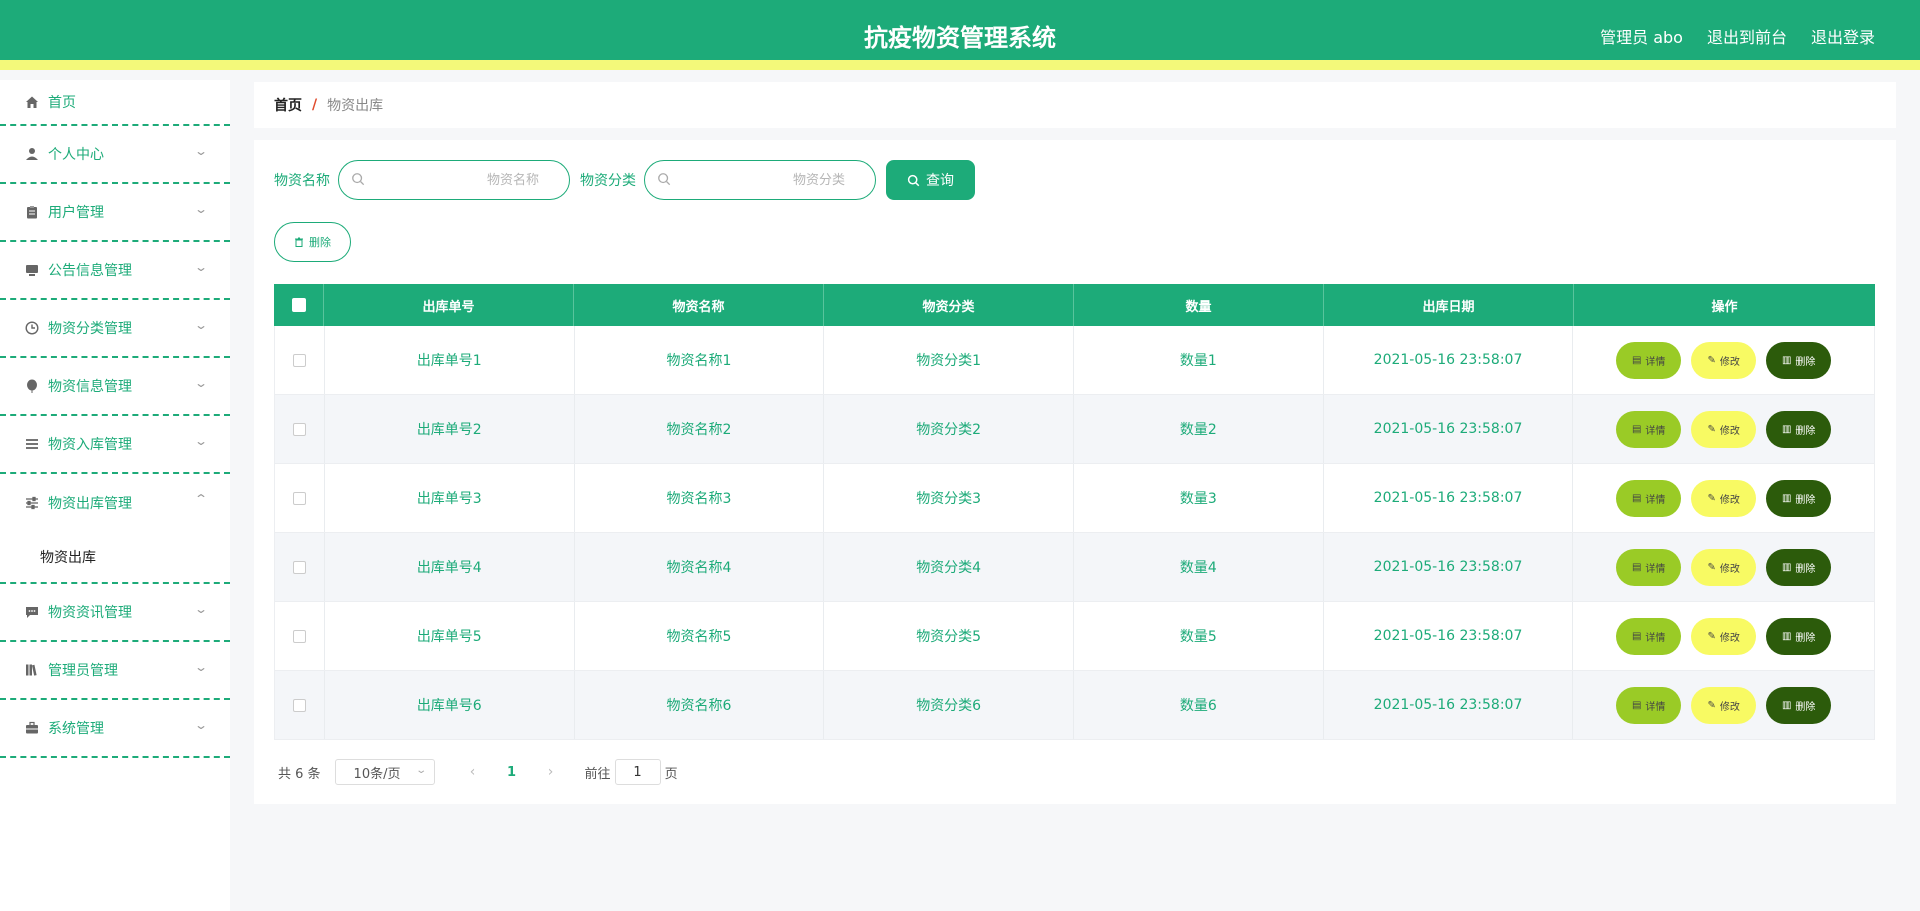 The height and width of the screenshot is (911, 1920). I want to click on table-cell: 物资分类1, so click(949, 360).